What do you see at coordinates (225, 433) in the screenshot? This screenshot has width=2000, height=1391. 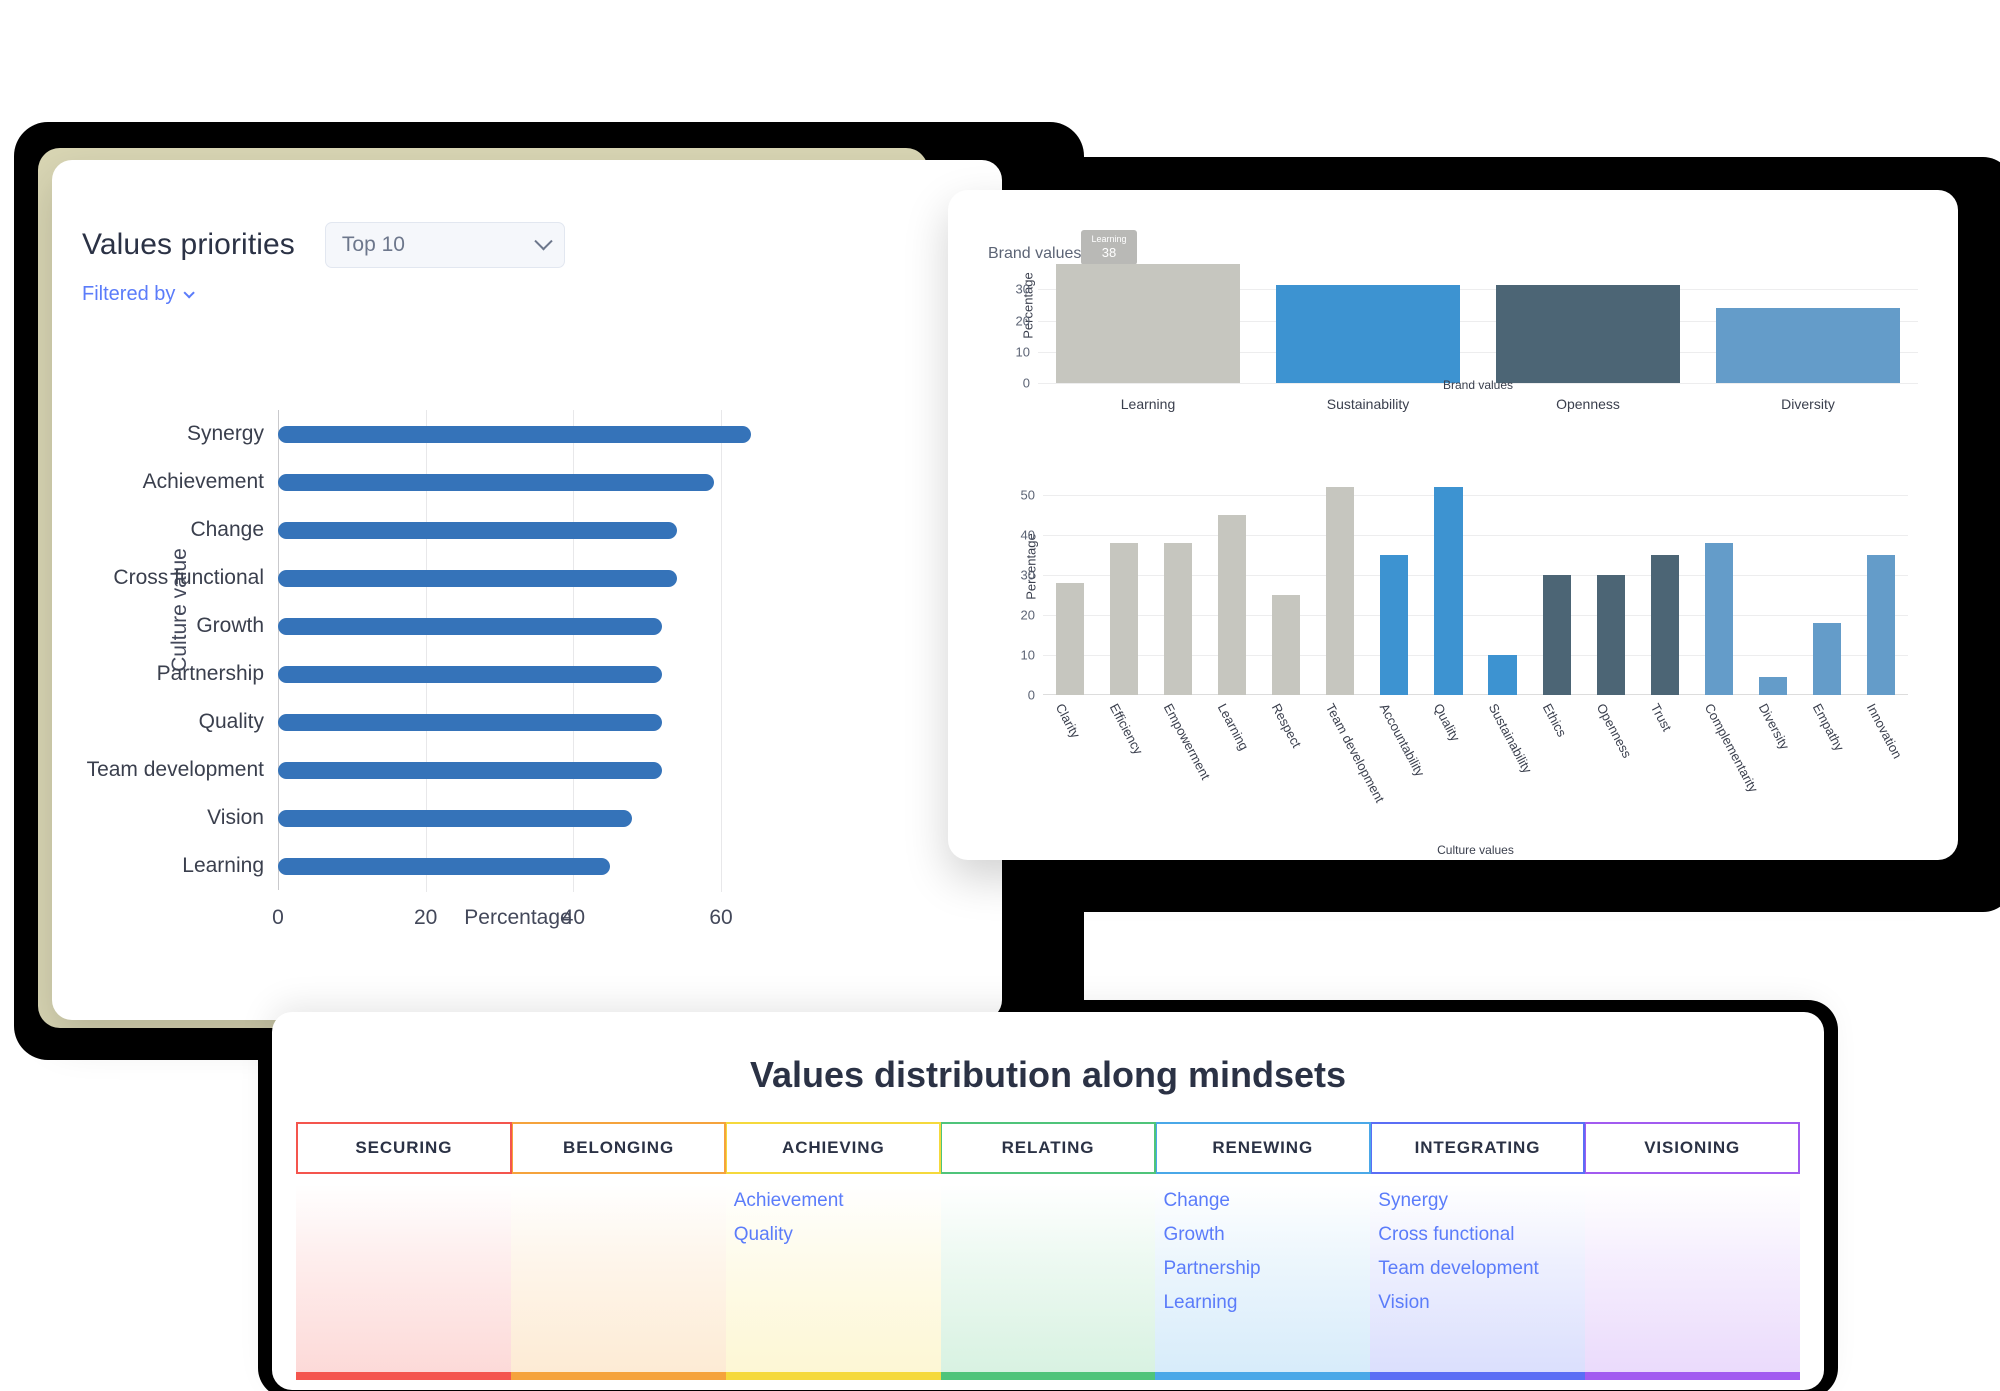 I see `bar-category-label: Synergy` at bounding box center [225, 433].